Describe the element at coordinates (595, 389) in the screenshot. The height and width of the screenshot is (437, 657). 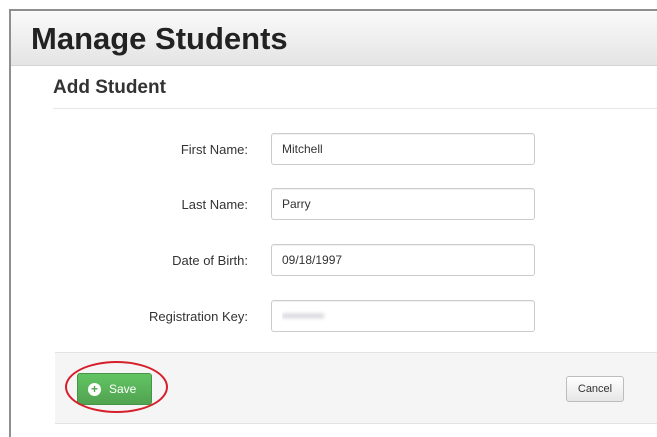
I see `cancel-button: Cancel` at that location.